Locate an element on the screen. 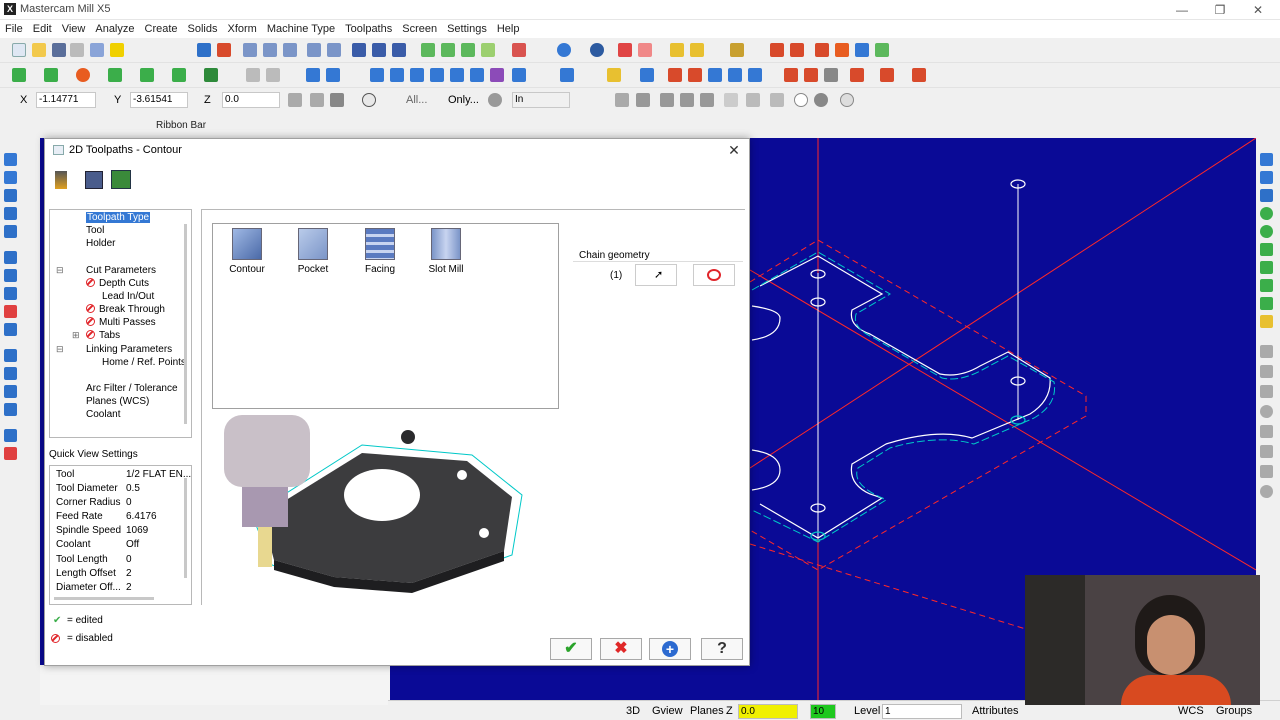 The width and height of the screenshot is (1280, 720). solids-chamfer-icon is located at coordinates (791, 75).